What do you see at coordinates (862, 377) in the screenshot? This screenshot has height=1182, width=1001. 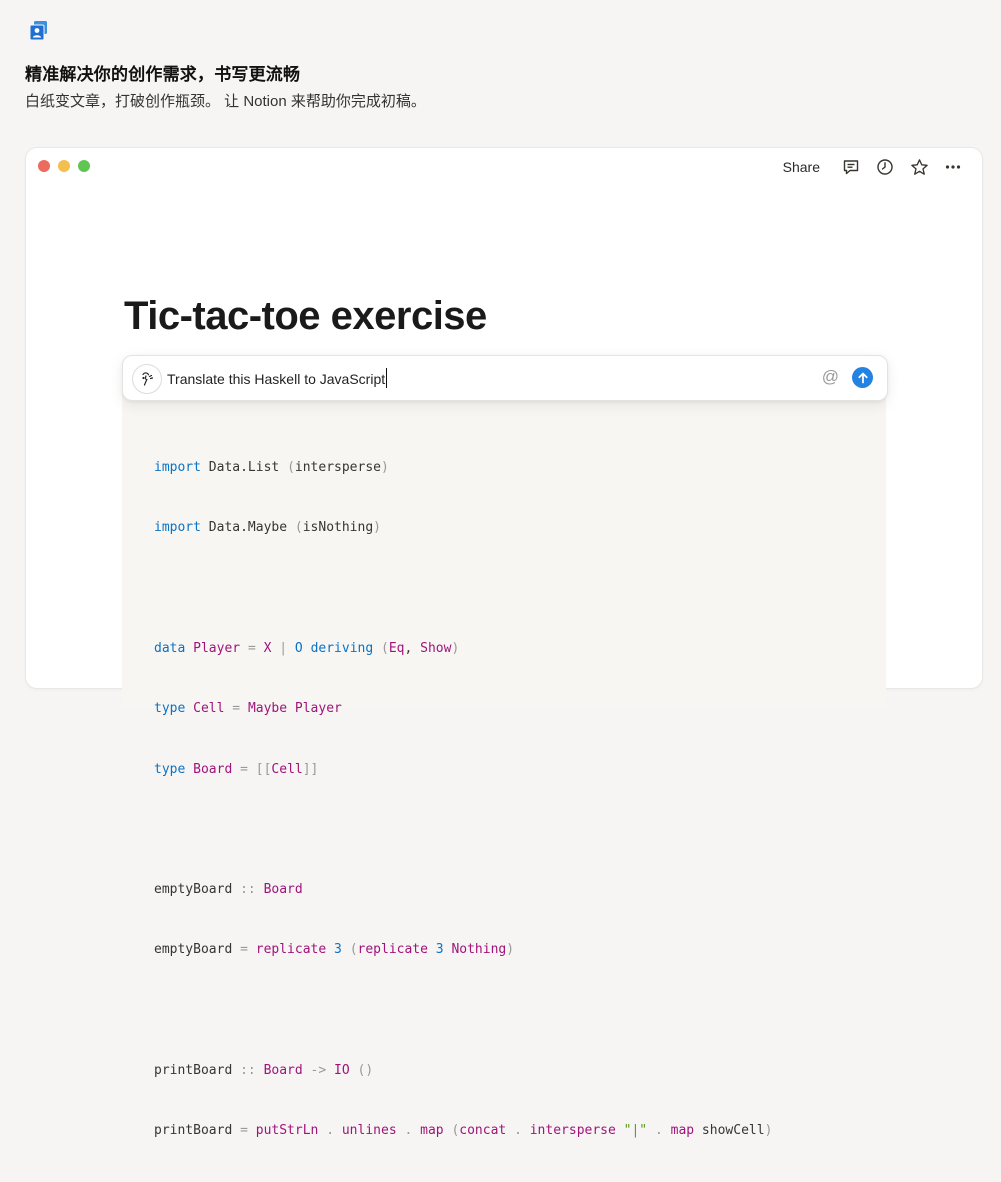 I see `send-arrow-icon` at bounding box center [862, 377].